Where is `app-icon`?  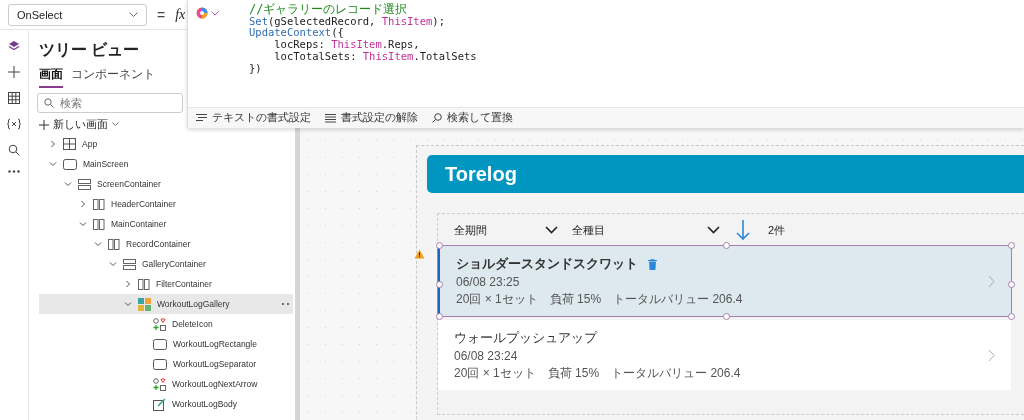
app-icon is located at coordinates (69, 144).